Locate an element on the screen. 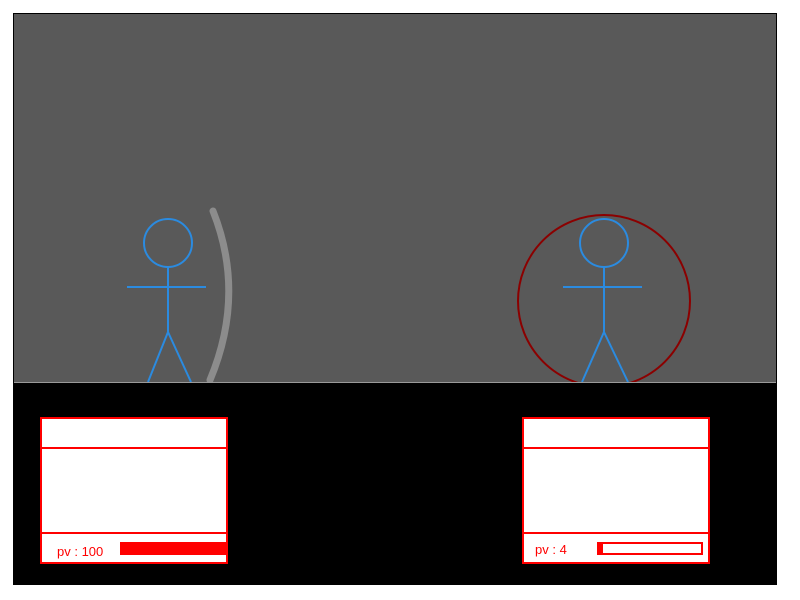  enemy-status: pv : 4 is located at coordinates (616, 548).